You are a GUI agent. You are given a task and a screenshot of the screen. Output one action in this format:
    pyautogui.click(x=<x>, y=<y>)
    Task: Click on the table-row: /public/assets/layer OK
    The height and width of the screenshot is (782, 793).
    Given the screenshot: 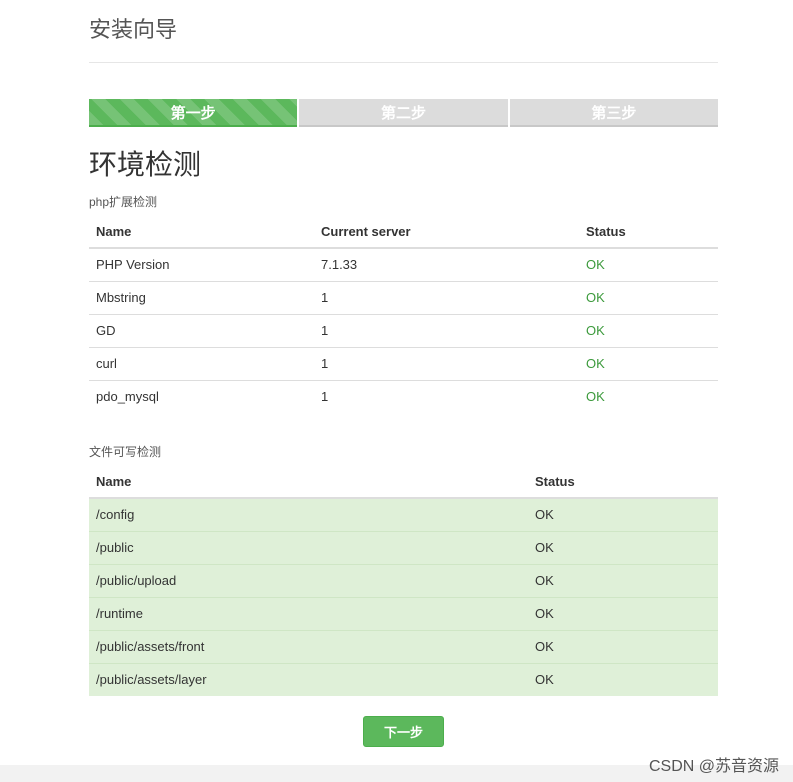 What is the action you would take?
    pyautogui.click(x=403, y=679)
    